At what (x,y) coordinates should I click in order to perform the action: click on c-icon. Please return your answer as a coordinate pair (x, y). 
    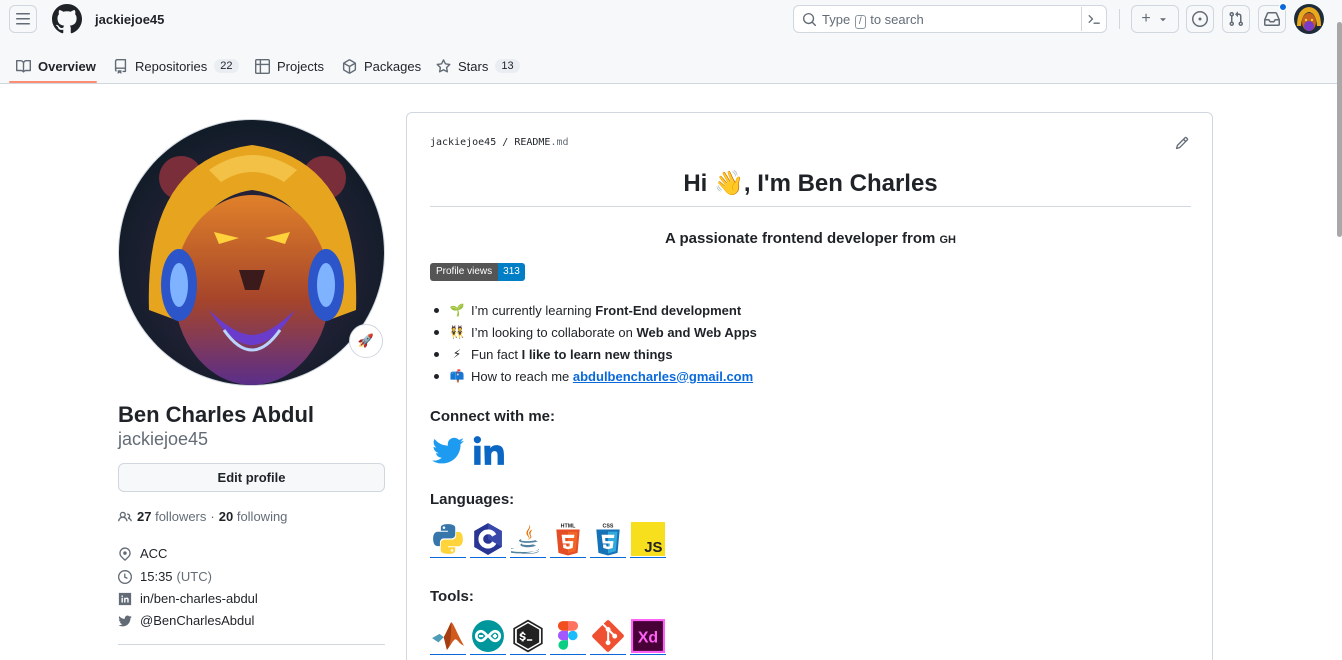
    Looking at the image, I should click on (488, 538).